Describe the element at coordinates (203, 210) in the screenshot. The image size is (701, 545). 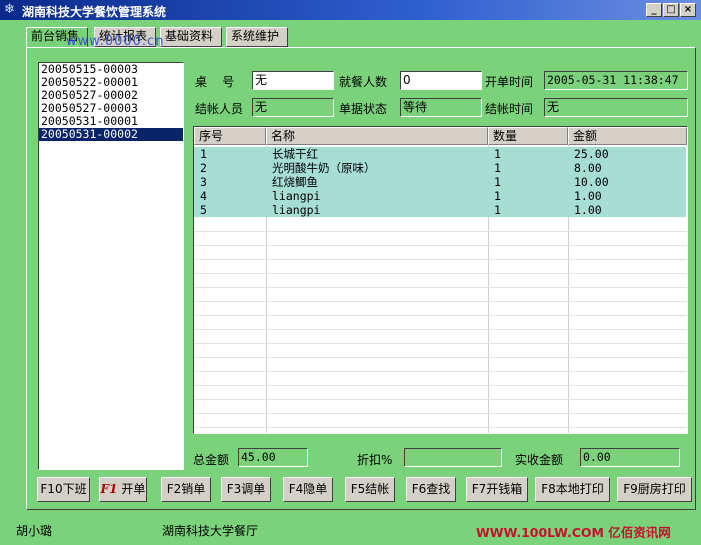
I see `cell-no: 5` at that location.